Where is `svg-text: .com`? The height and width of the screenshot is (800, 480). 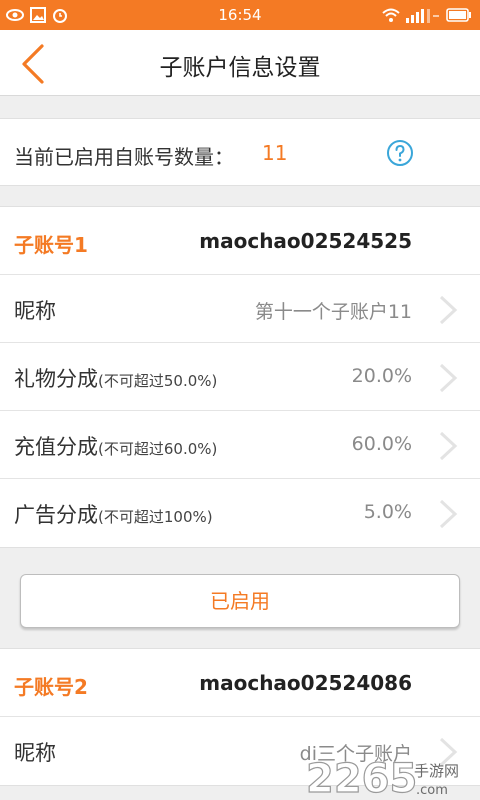 svg-text: .com is located at coordinates (432, 790).